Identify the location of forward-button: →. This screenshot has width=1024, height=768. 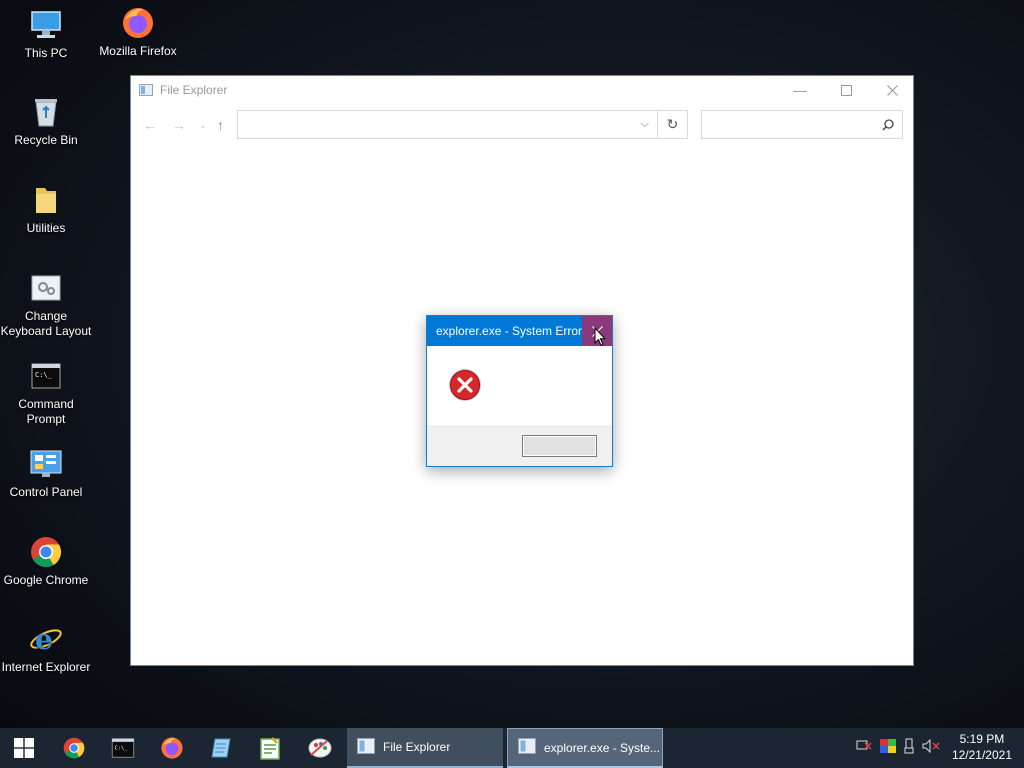
(179, 125).